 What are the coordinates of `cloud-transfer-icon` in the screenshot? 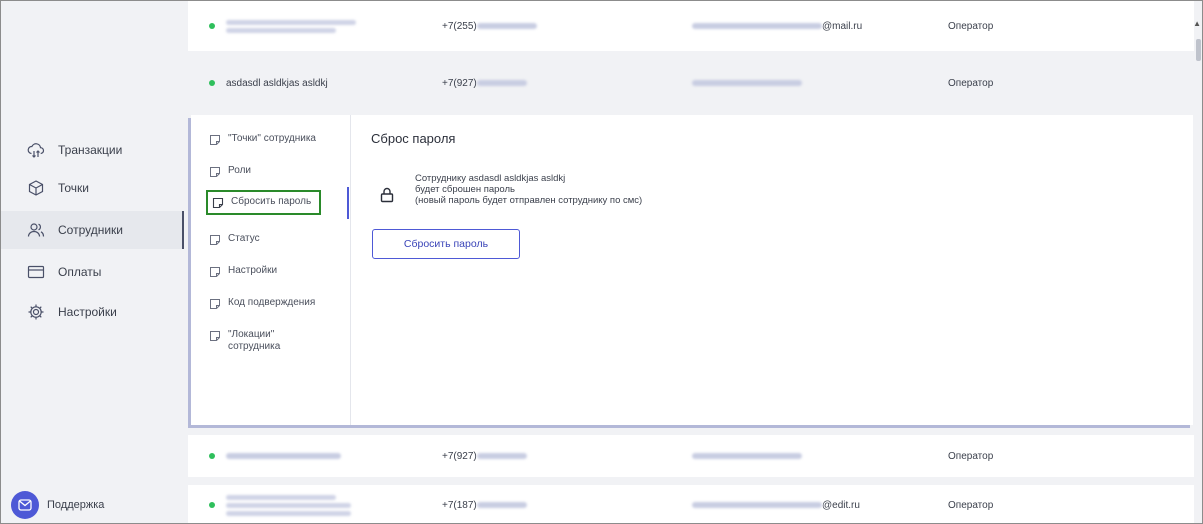 It's located at (36, 150).